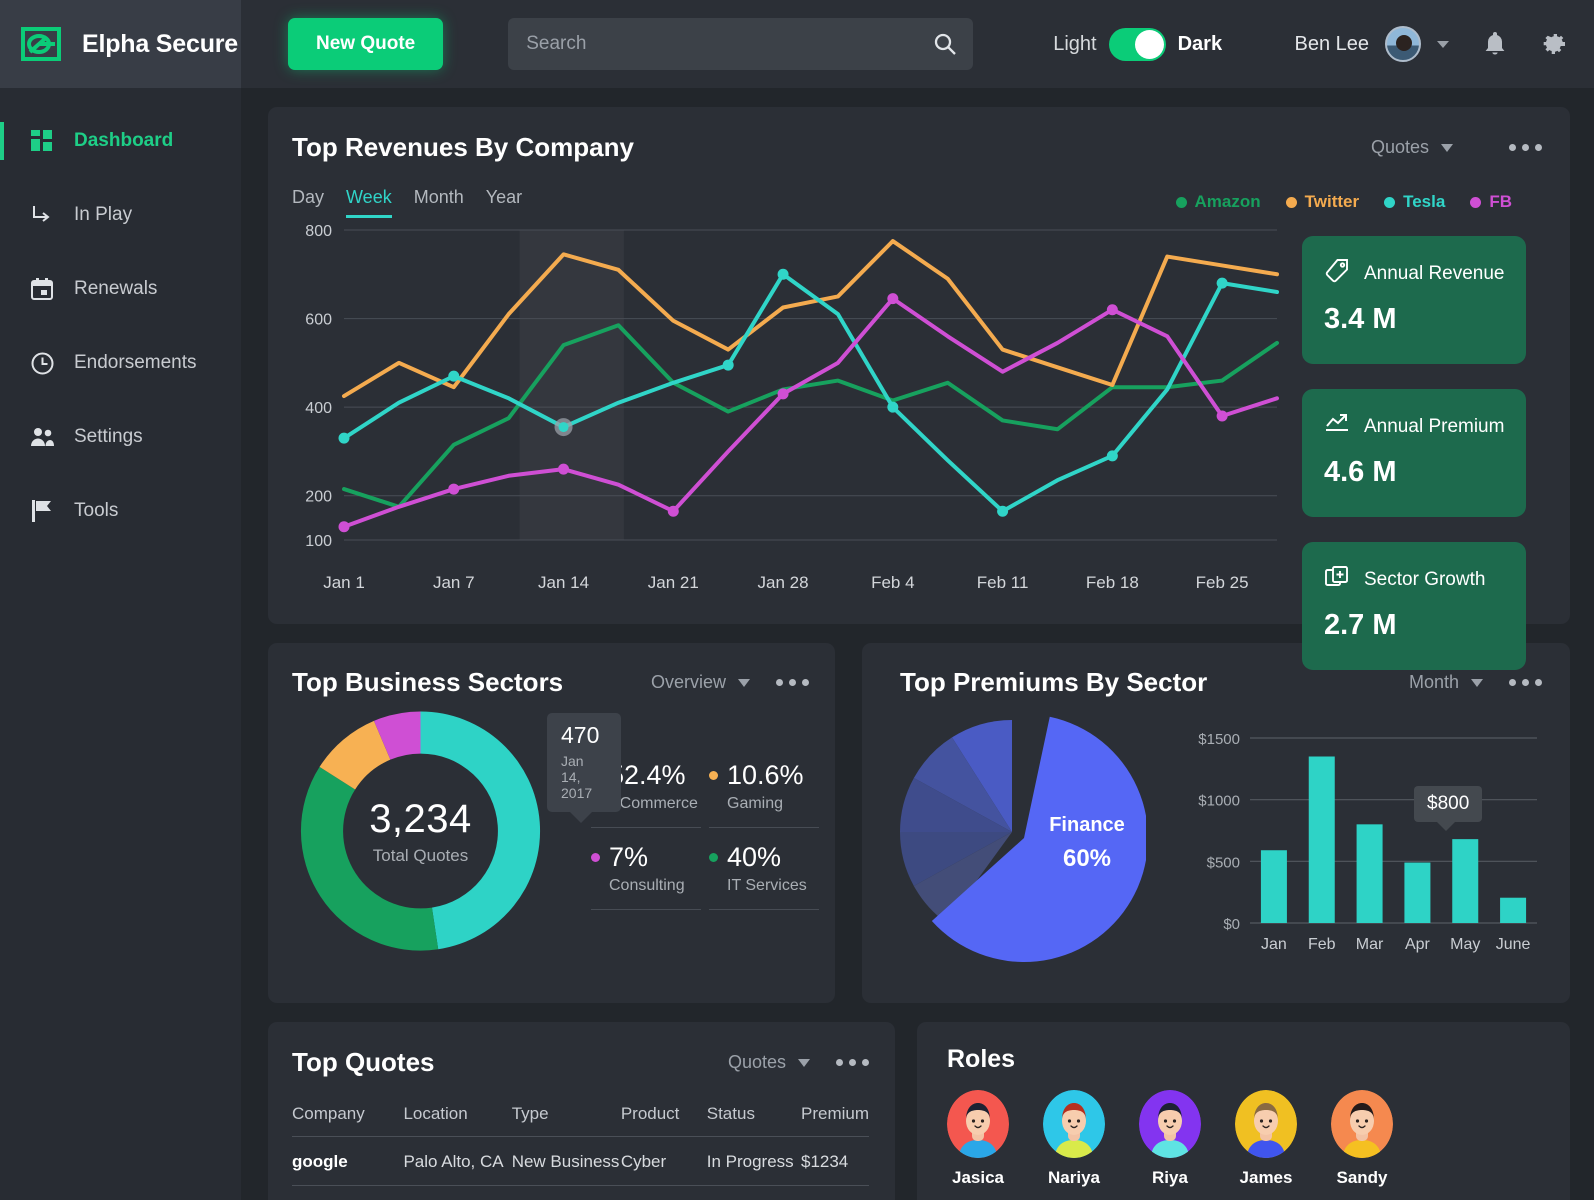  I want to click on column-product: Product, so click(663, 1120).